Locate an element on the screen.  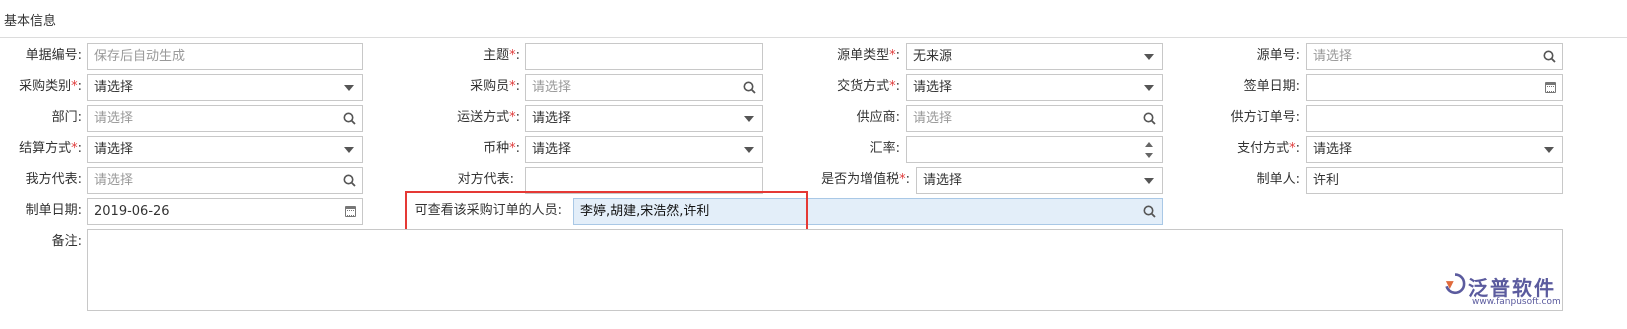
dept-label: 部门: is located at coordinates (66, 117).